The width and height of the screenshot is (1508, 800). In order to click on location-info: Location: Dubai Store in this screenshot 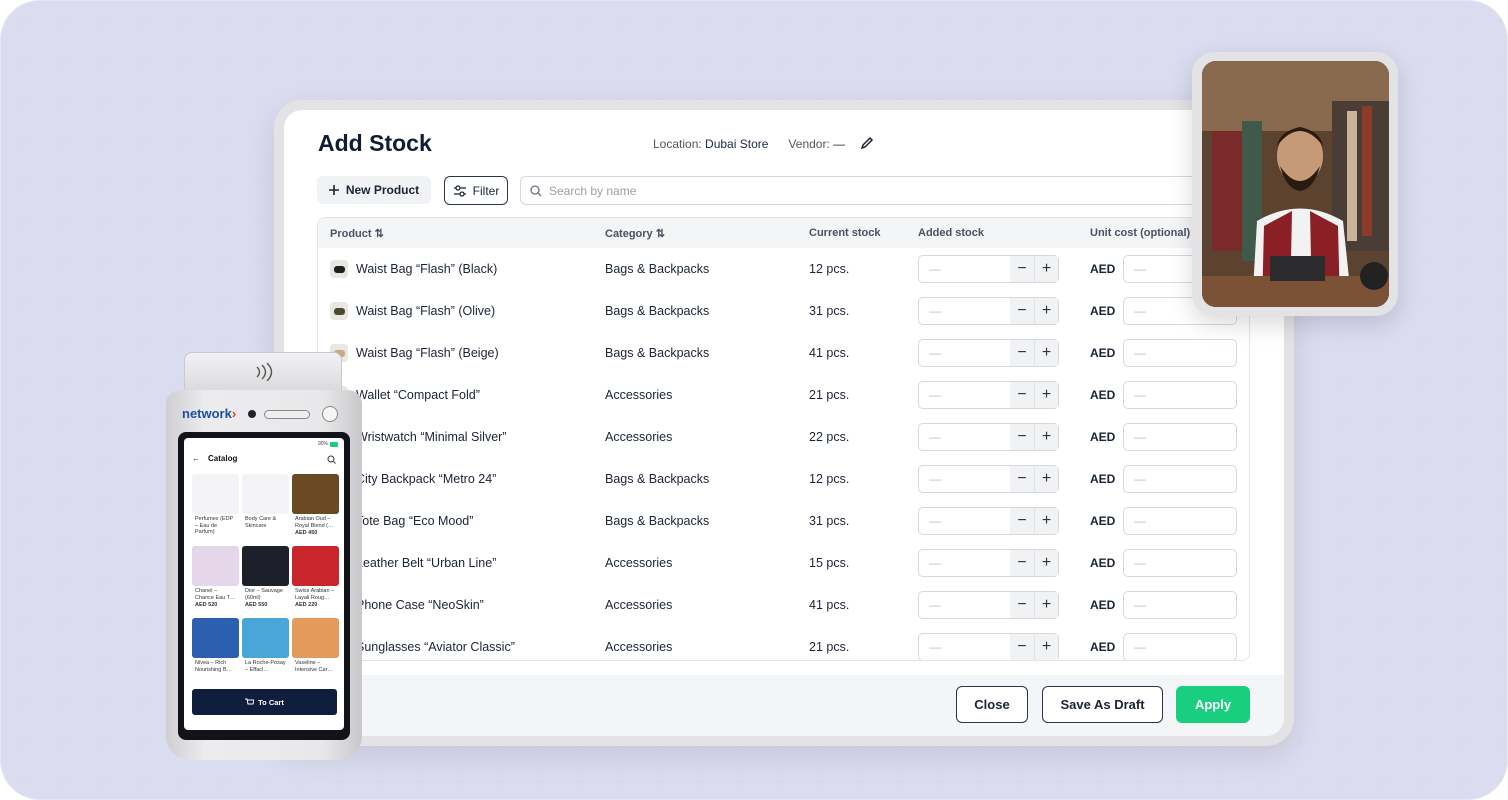, I will do `click(710, 144)`.